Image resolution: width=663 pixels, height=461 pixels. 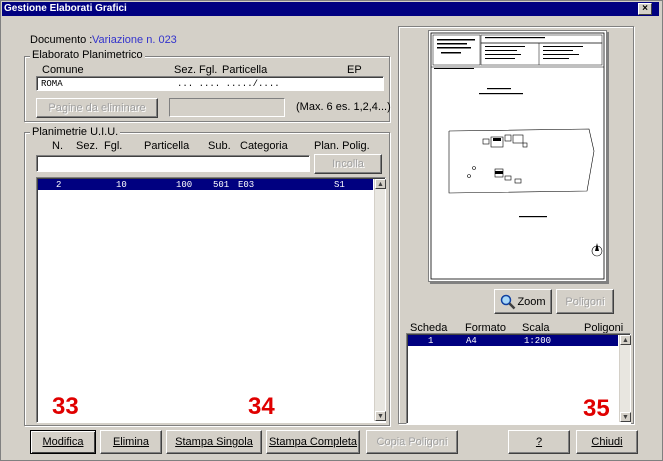 What do you see at coordinates (167, 146) in the screenshot?
I see `header-particella-uiu: Particella` at bounding box center [167, 146].